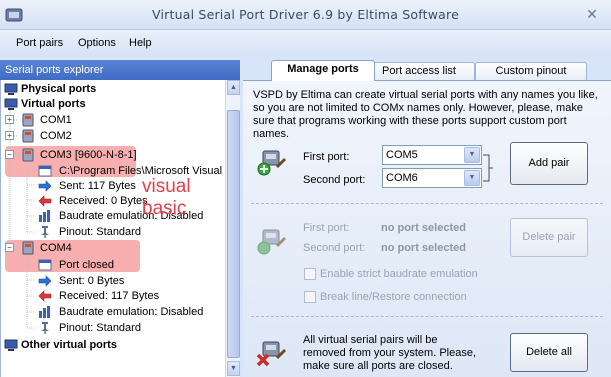 The width and height of the screenshot is (611, 377). I want to click on strict-baudrate-label: Enable strict baudrate emulation, so click(399, 274).